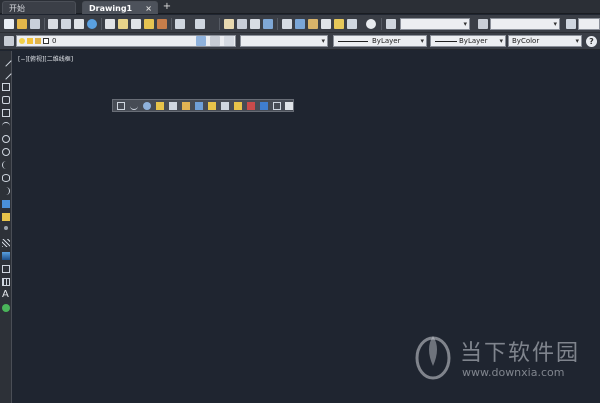  What do you see at coordinates (313, 24) in the screenshot?
I see `tool-palettes-icon` at bounding box center [313, 24].